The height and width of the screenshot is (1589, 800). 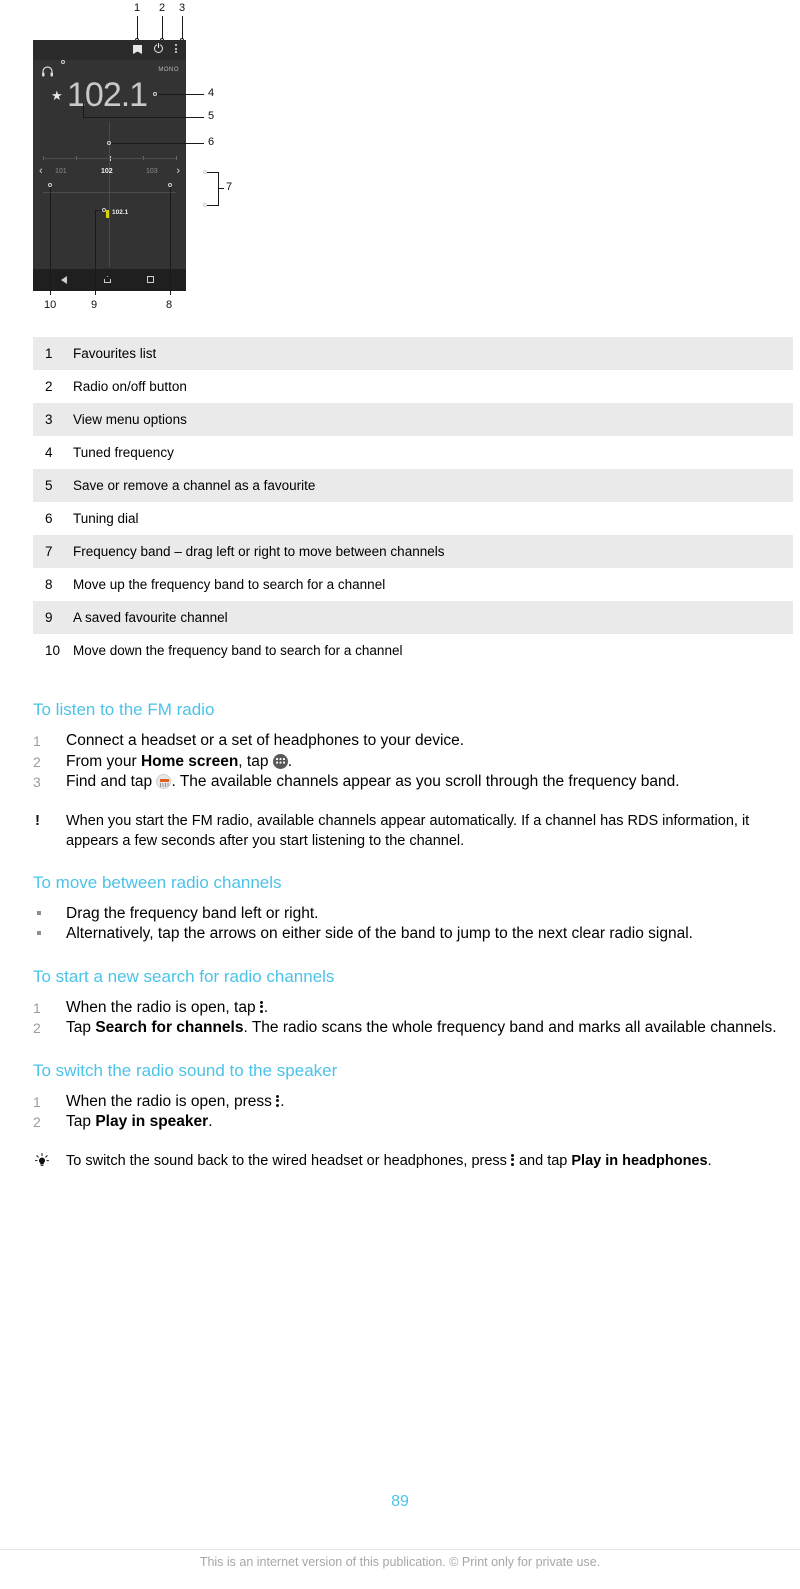 I want to click on app-action-bar, so click(x=109, y=50).